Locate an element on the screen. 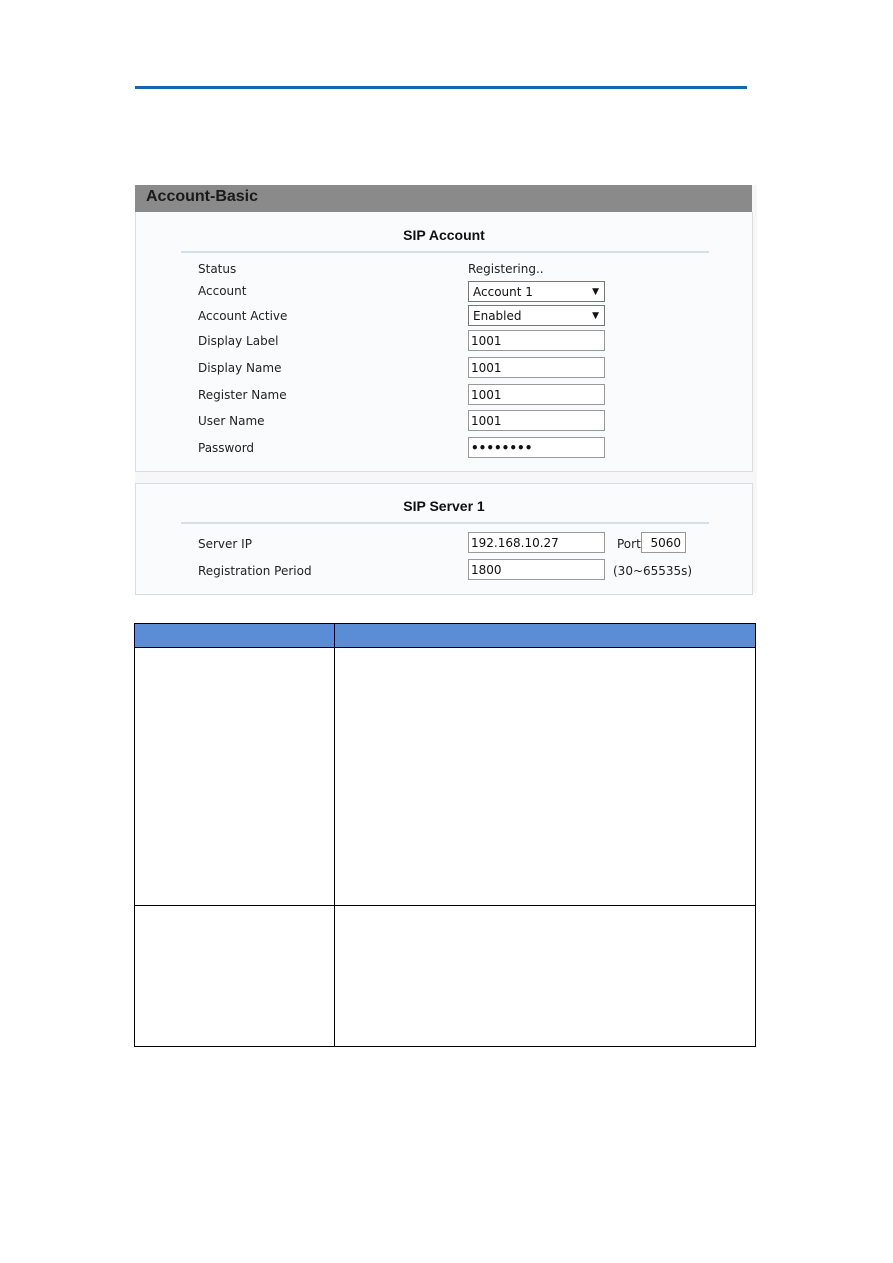 The image size is (893, 1263). registration-period-input: 1800 is located at coordinates (536, 569).